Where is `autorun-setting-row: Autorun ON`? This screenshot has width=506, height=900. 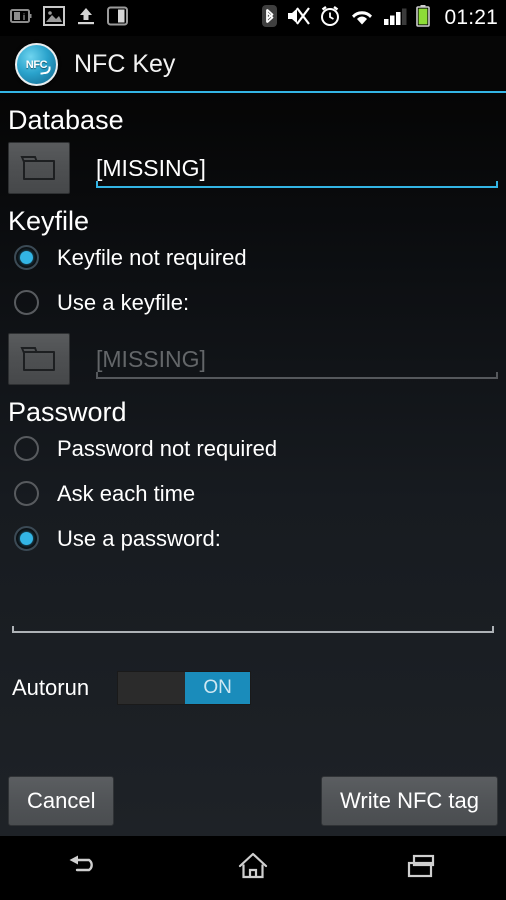 autorun-setting-row: Autorun ON is located at coordinates (253, 688).